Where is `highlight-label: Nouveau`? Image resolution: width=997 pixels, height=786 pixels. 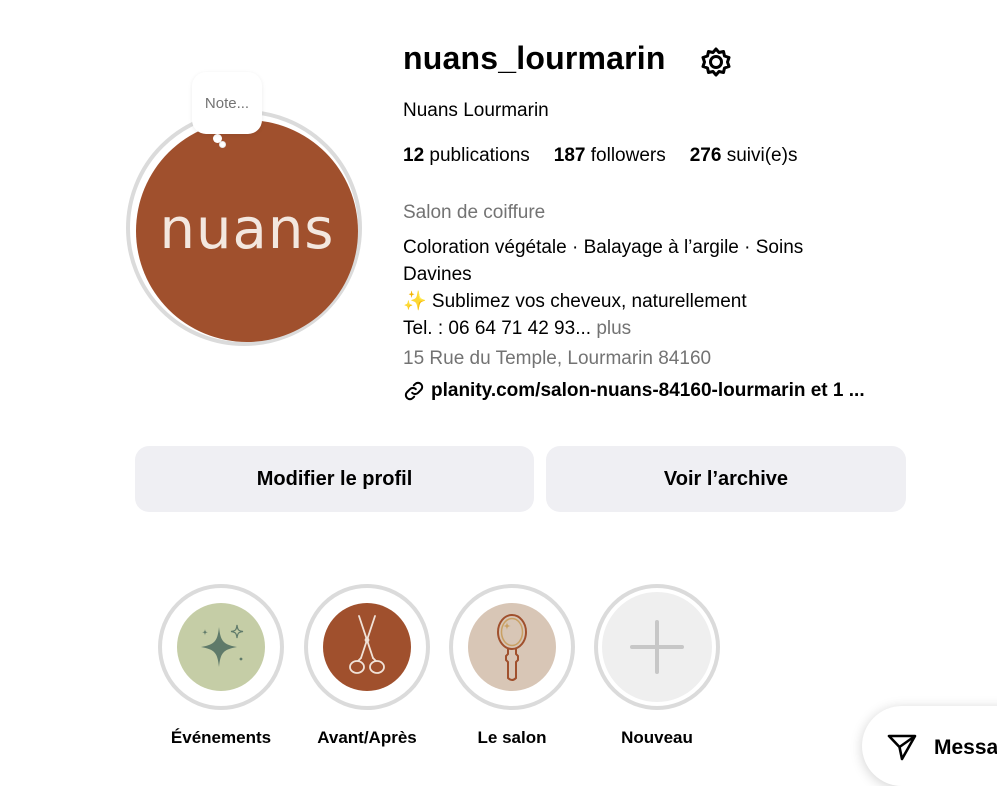
highlight-label: Nouveau is located at coordinates (657, 737).